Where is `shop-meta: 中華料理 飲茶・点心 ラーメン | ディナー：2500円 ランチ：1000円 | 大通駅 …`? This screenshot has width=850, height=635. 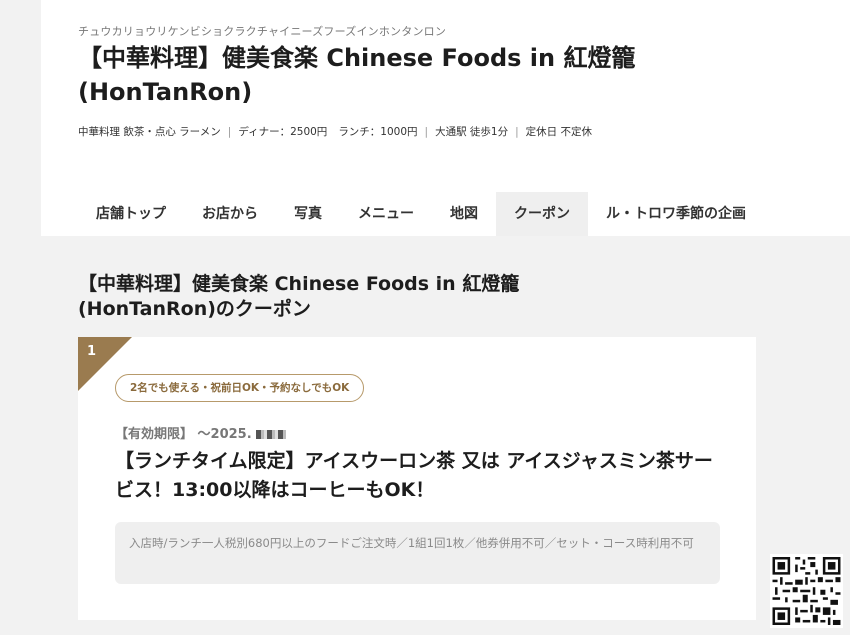 shop-meta: 中華料理 飲茶・点心 ラーメン | ディナー：2500円 ランチ：1000円 | 大通駅 … is located at coordinates (335, 131).